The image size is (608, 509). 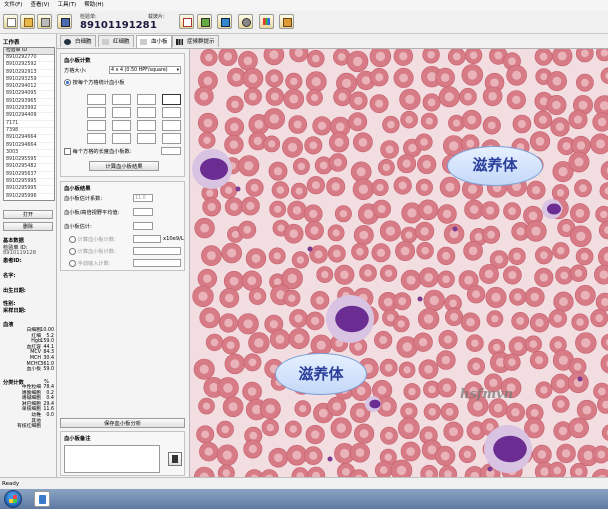 What do you see at coordinates (94, 82) in the screenshot?
I see `option-each-grid: 按每个方格统计血小板` at bounding box center [94, 82].